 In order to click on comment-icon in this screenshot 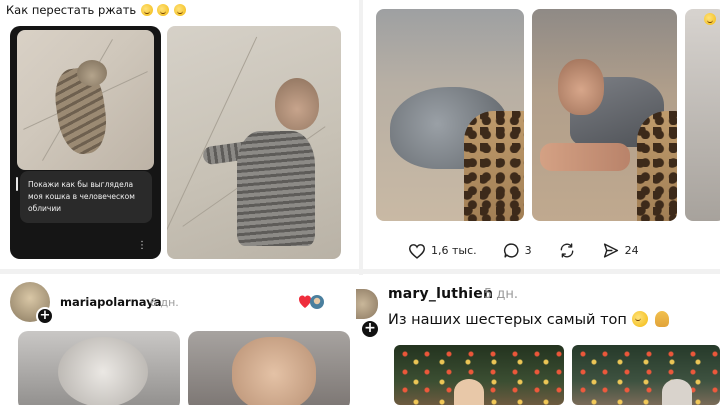, I will do `click(511, 250)`.